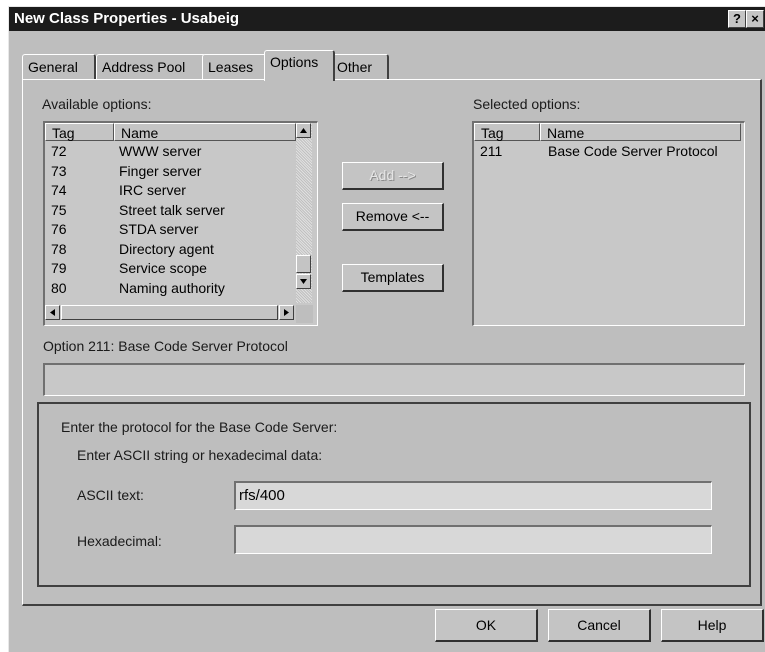 The height and width of the screenshot is (652, 765). Describe the element at coordinates (599, 625) in the screenshot. I see `cancel-button: Cancel` at that location.